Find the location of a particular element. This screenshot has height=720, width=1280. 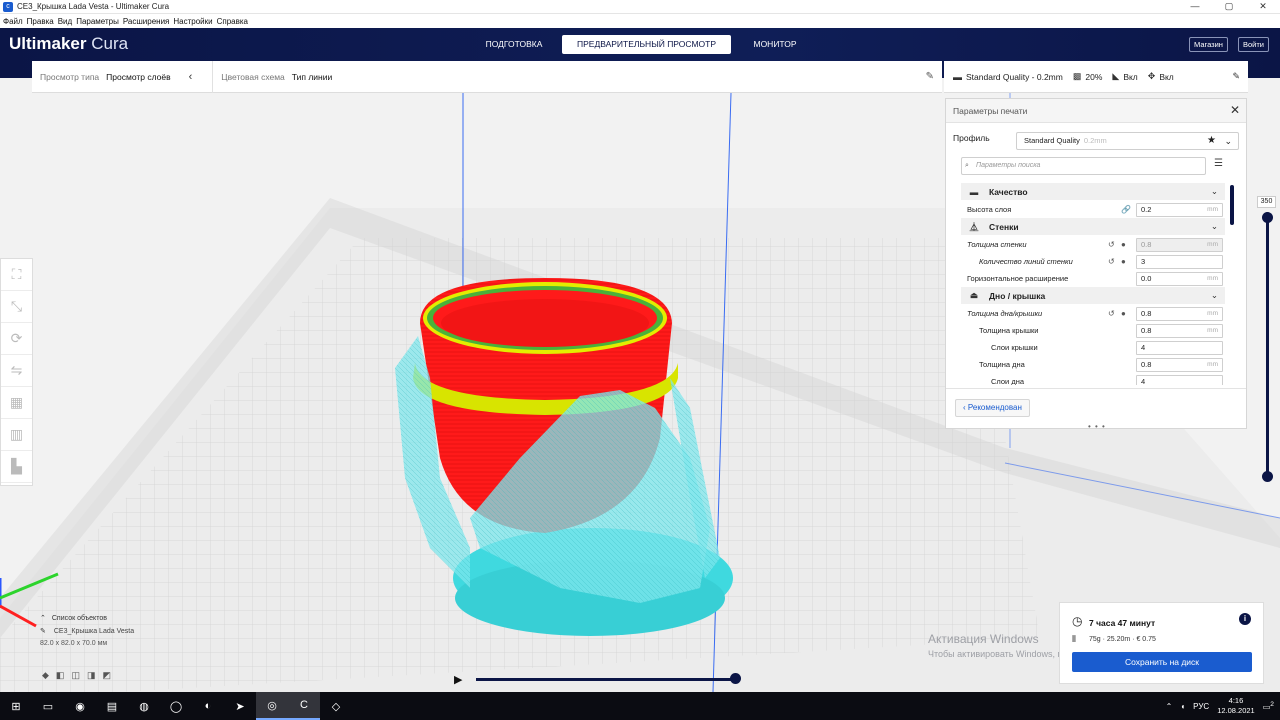

simulation-playbar: ▶ is located at coordinates (599, 679).